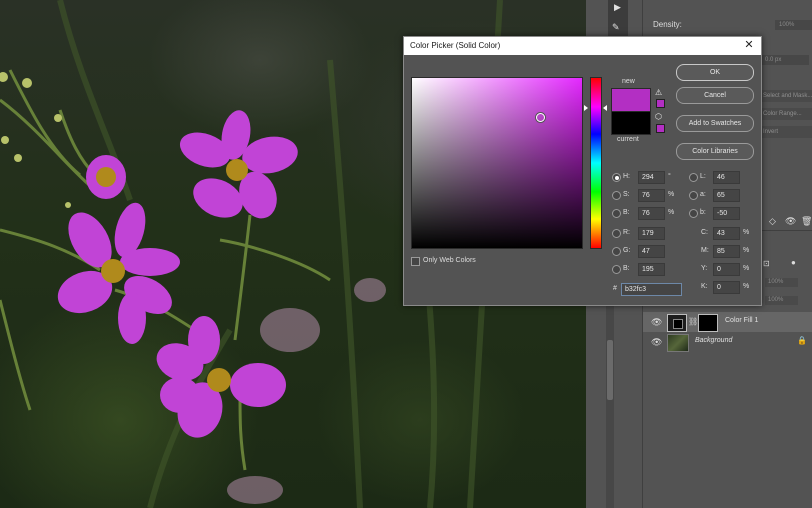  I want to click on lightness-label: L:, so click(703, 176).